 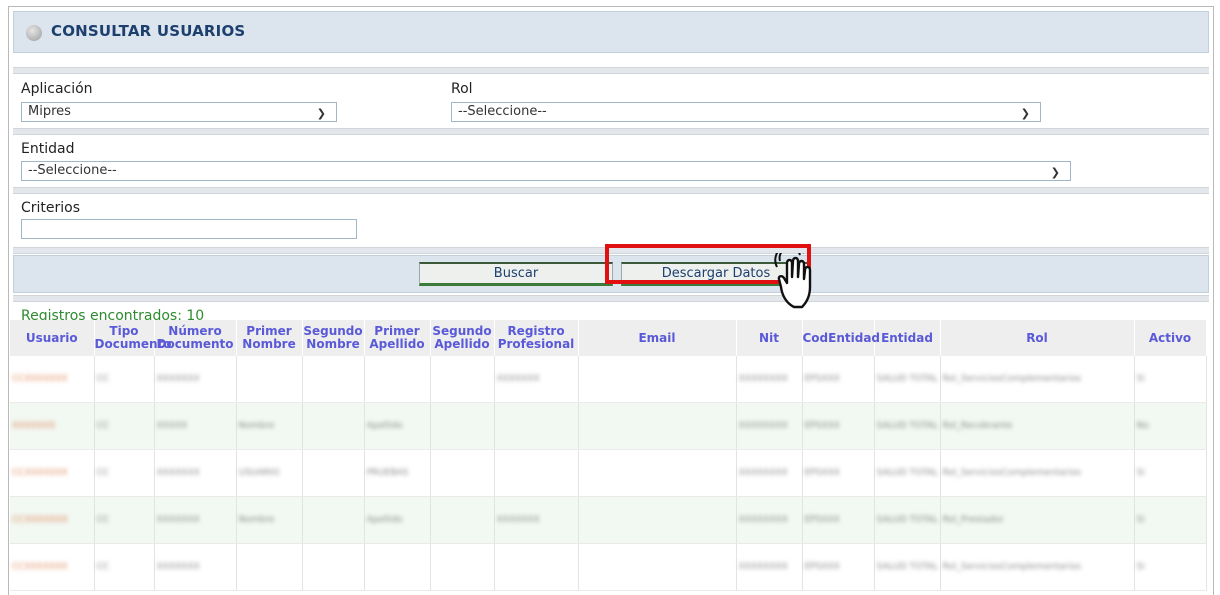 What do you see at coordinates (103, 520) in the screenshot?
I see `cell-text: CC` at bounding box center [103, 520].